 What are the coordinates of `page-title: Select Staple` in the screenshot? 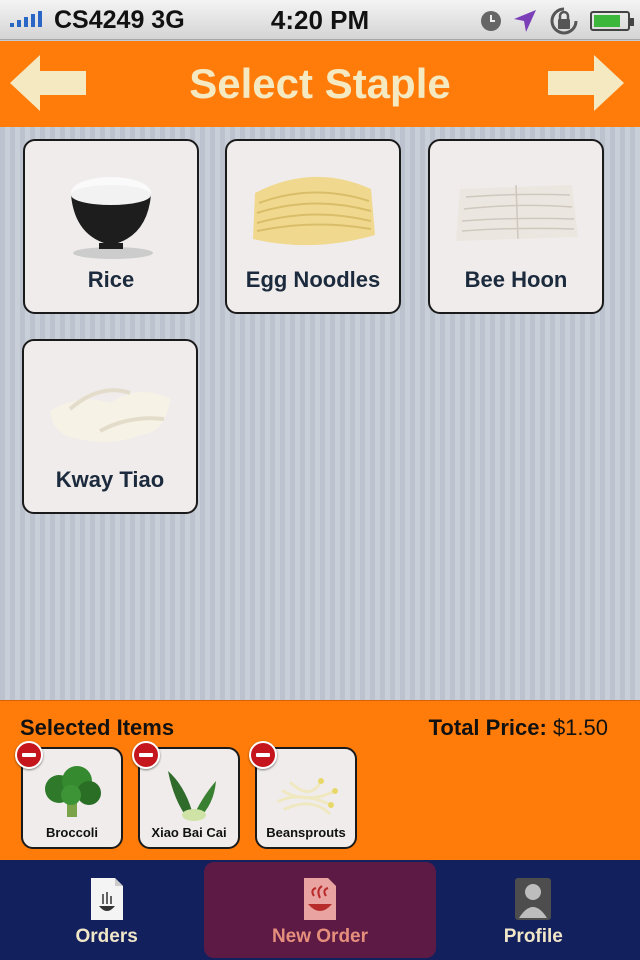 It's located at (320, 83).